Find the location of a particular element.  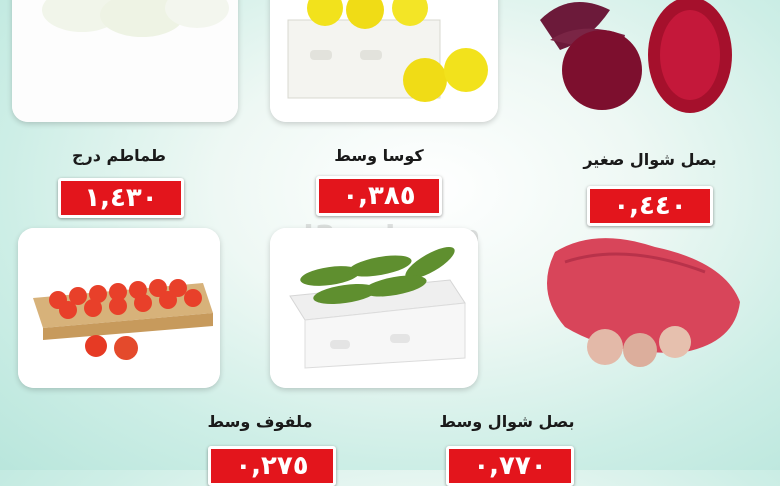

onion-sack-image is located at coordinates (643, 302).